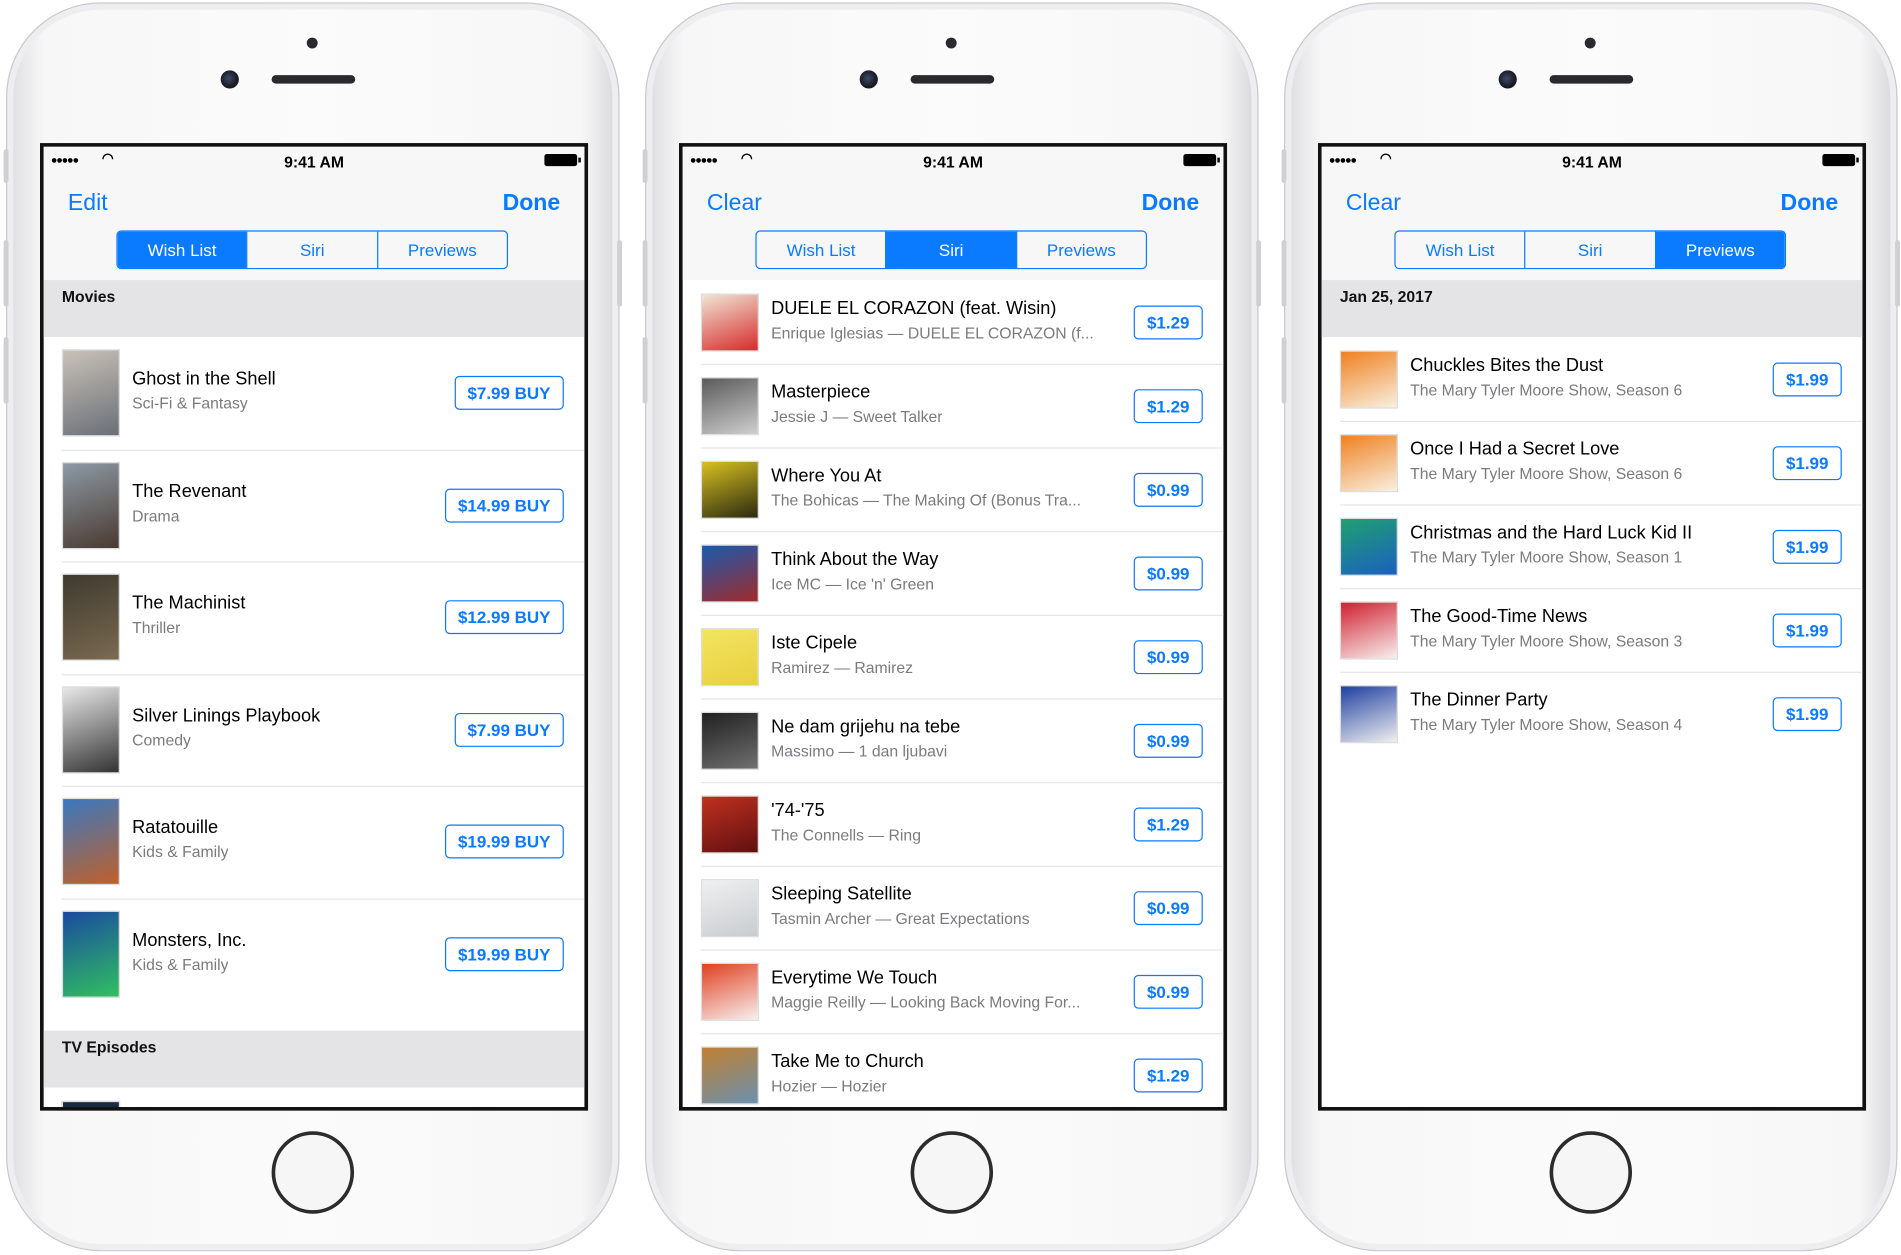  Describe the element at coordinates (229, 79) in the screenshot. I see `front-camera` at that location.